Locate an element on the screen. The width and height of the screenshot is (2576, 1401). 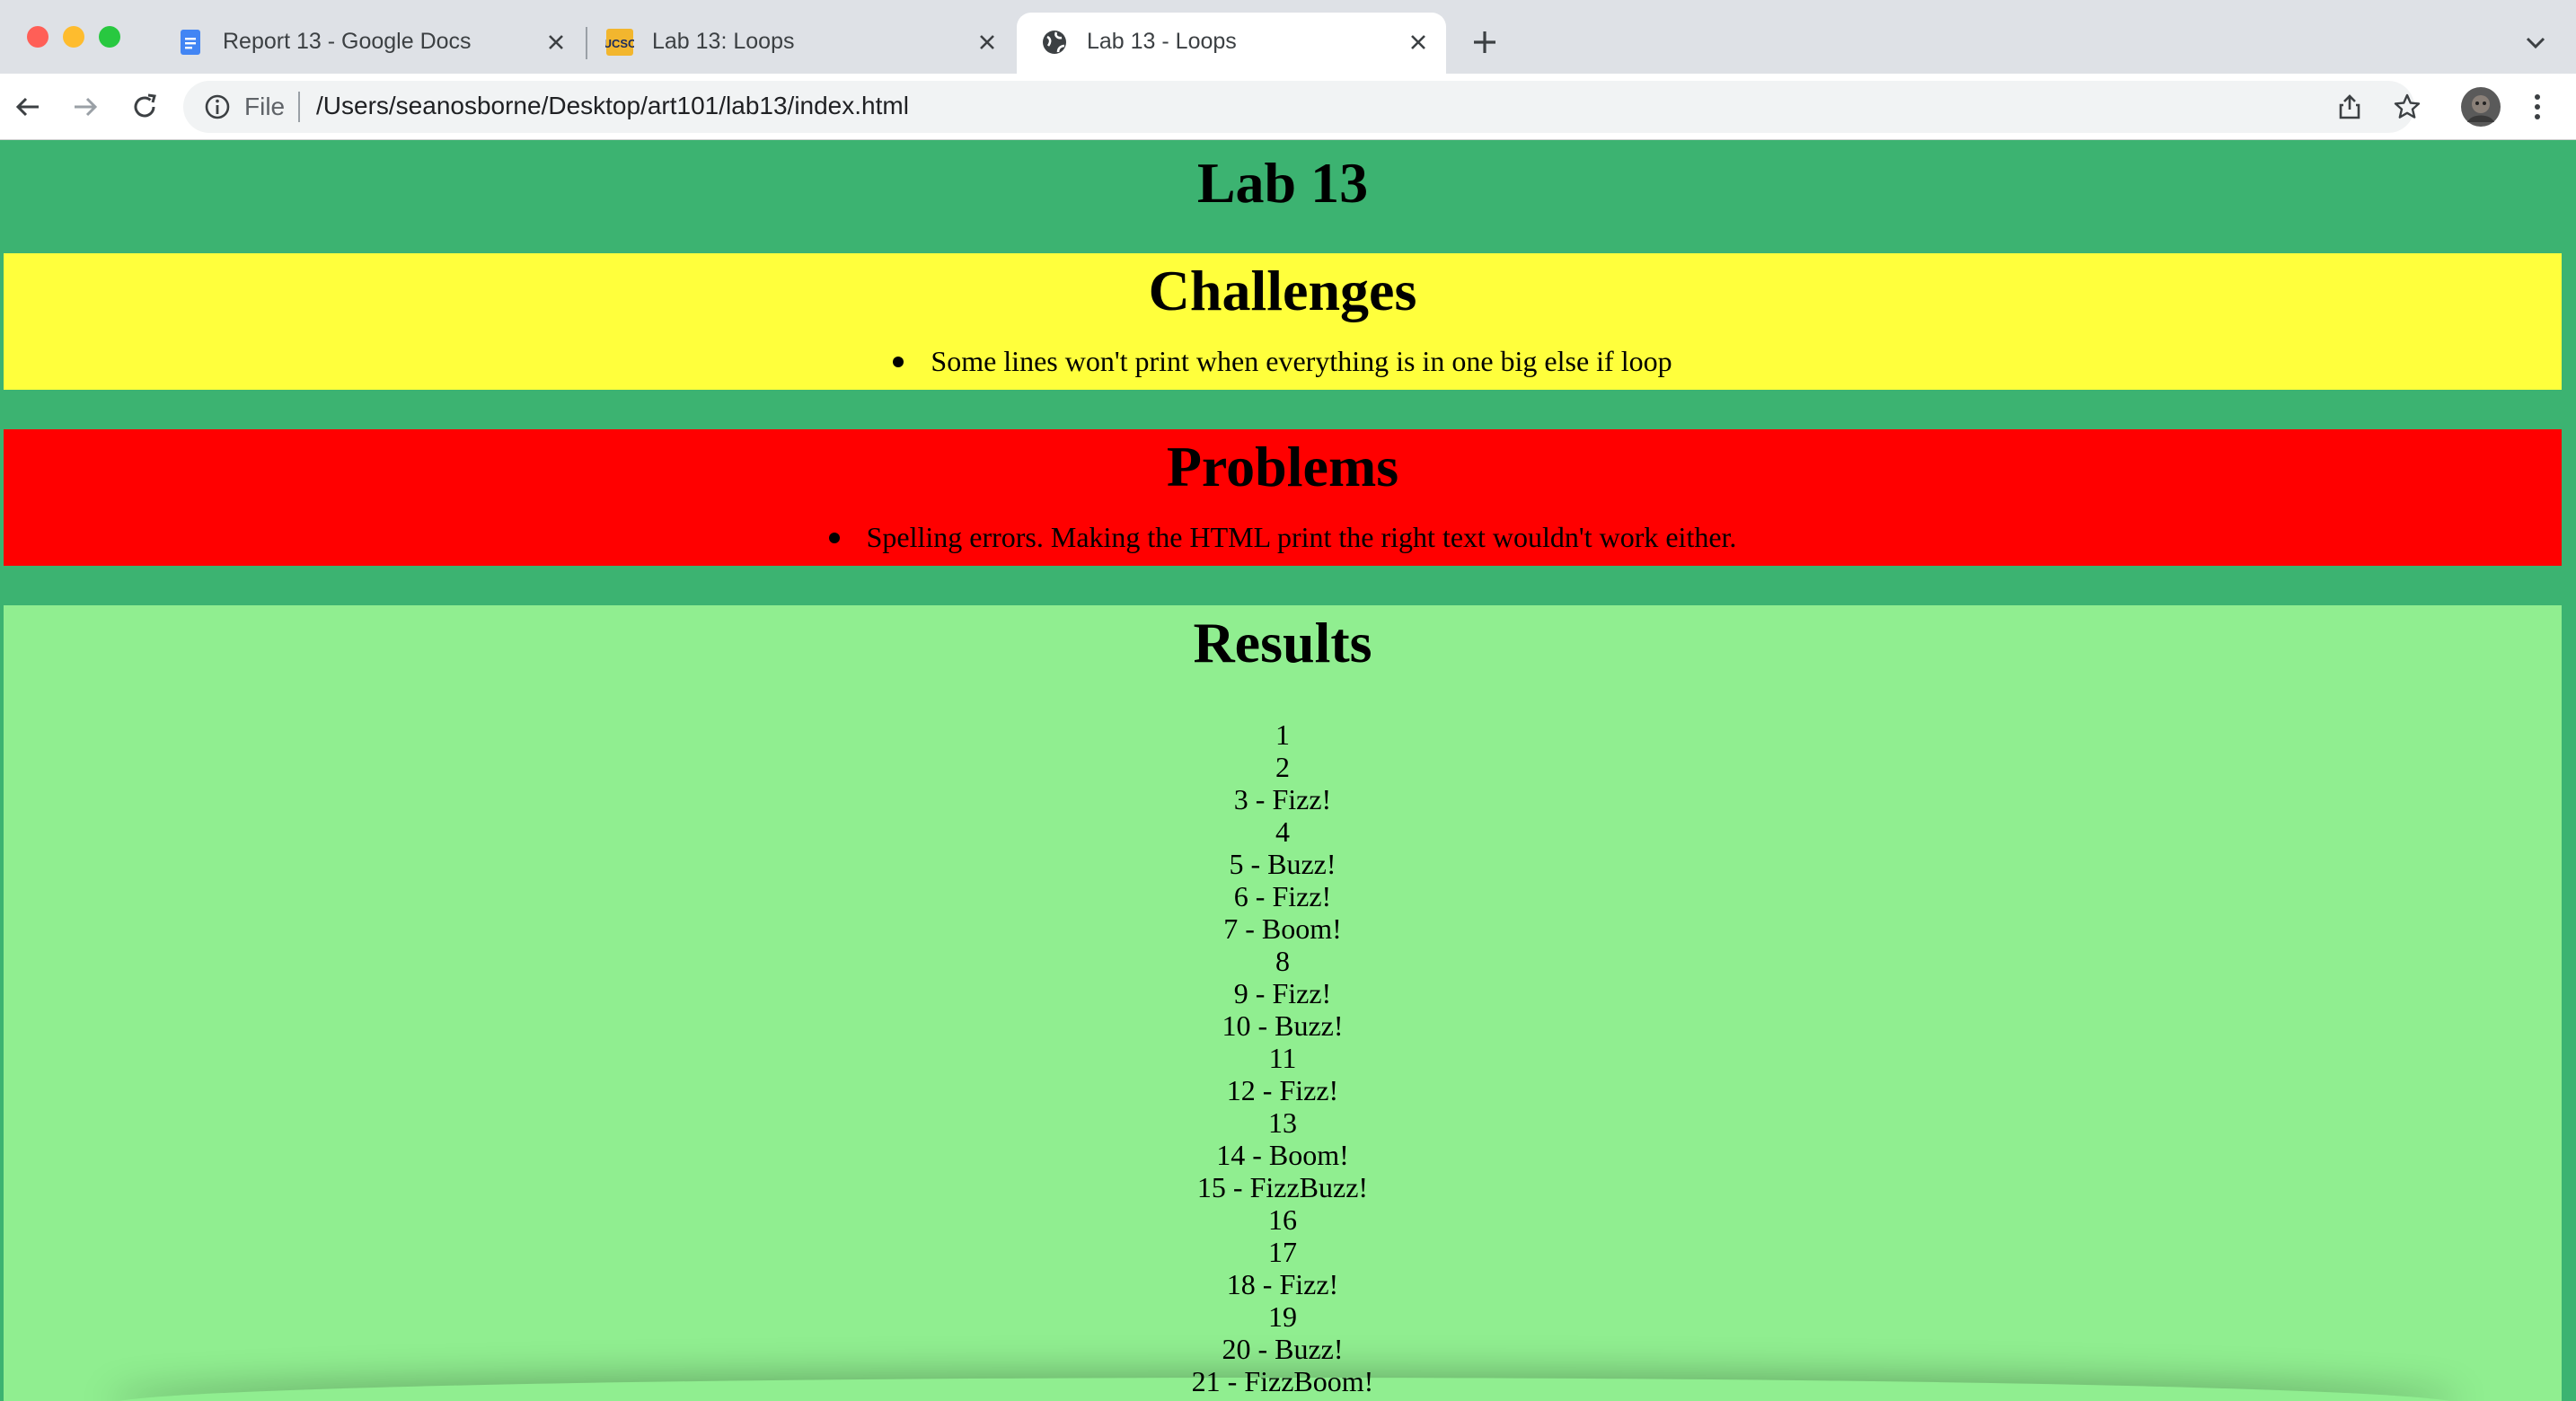
challenges-heading: Challenges is located at coordinates (1282, 290).